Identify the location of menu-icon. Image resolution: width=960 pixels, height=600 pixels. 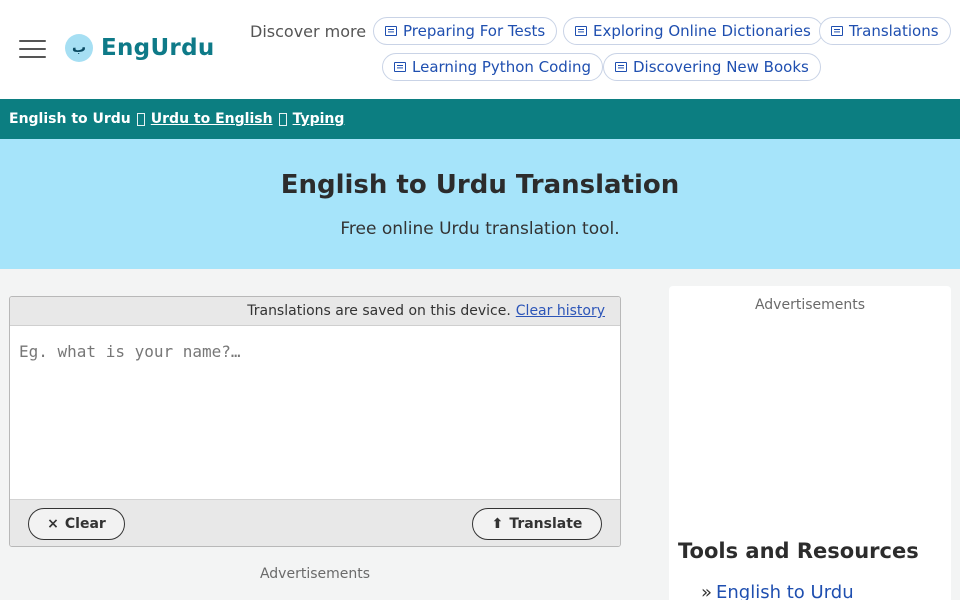
(33, 50).